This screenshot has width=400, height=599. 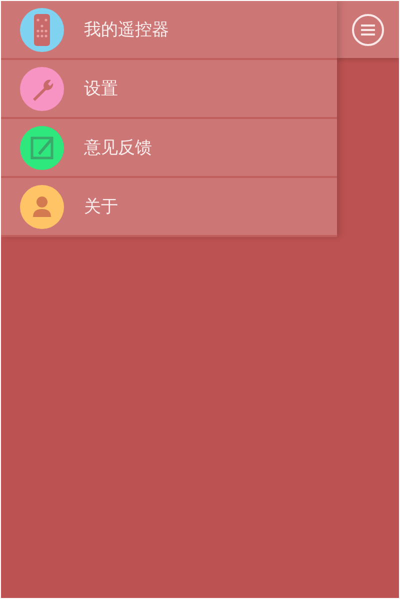 What do you see at coordinates (169, 148) in the screenshot?
I see `menu-item: 意见反馈` at bounding box center [169, 148].